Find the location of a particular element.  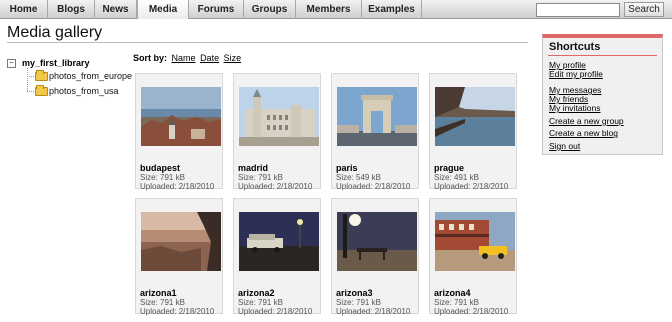

shortcuts-title: Shortcuts is located at coordinates (575, 47).